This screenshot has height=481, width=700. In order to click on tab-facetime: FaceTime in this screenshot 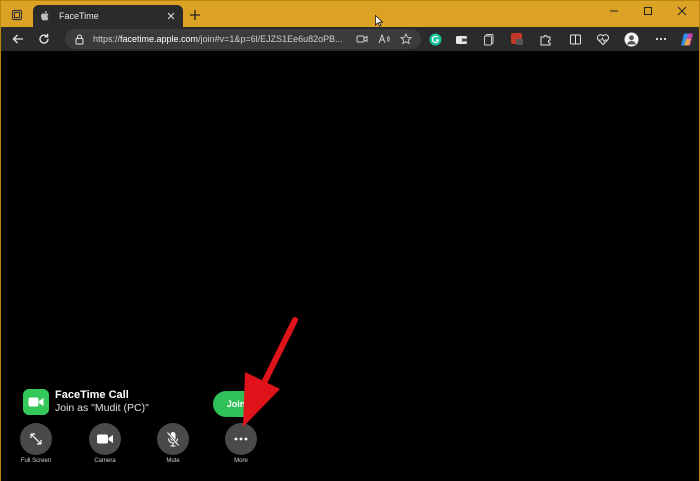, I will do `click(108, 16)`.